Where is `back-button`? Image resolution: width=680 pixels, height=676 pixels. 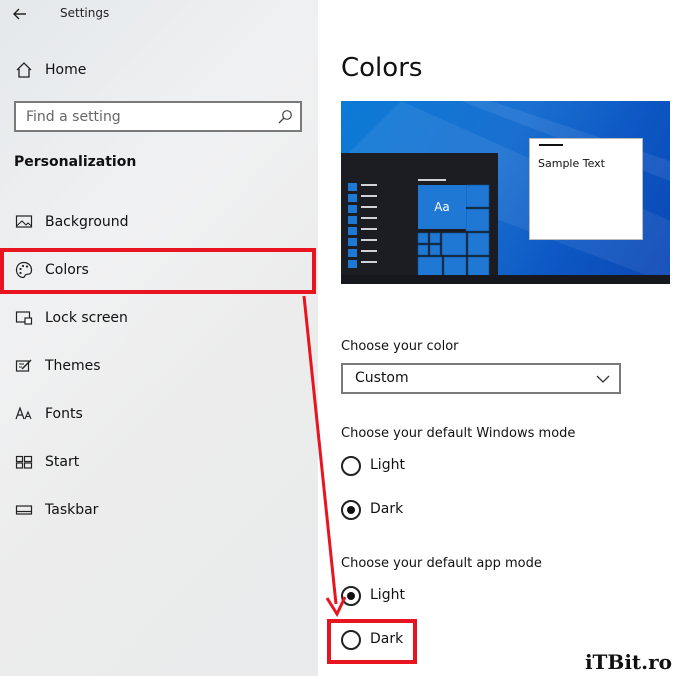
back-button is located at coordinates (21, 14).